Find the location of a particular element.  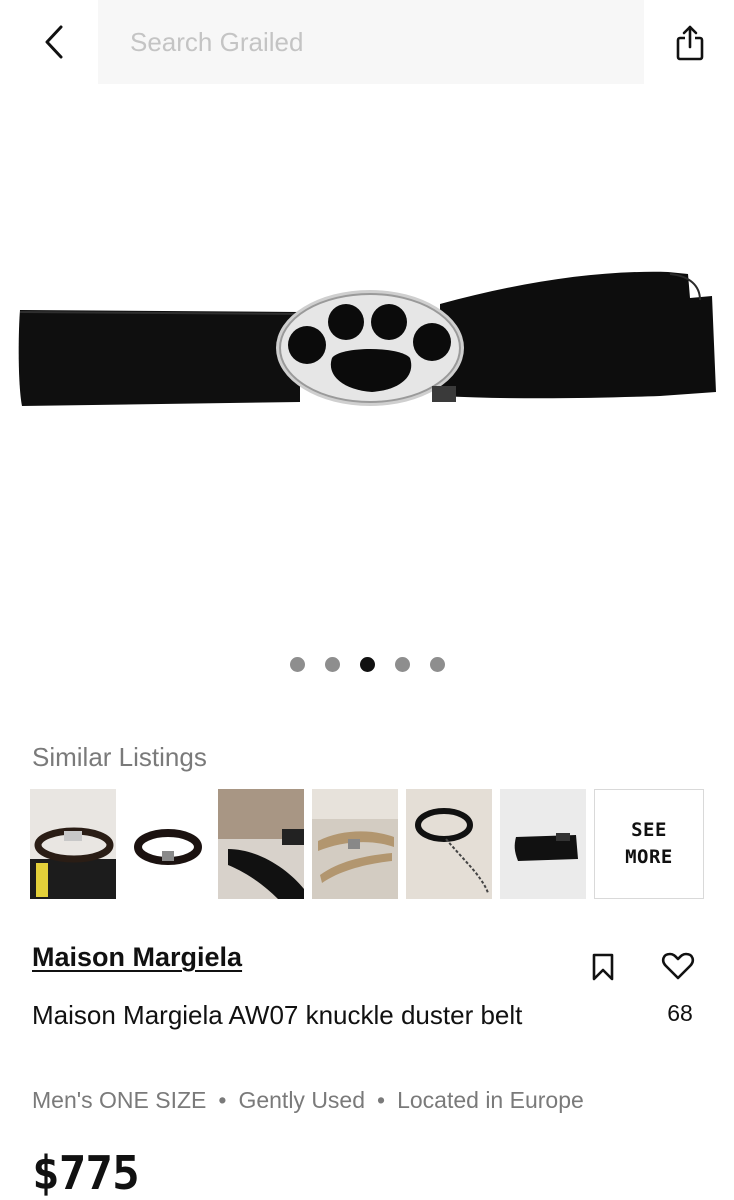

see-more-label: SEE MORE is located at coordinates (649, 843).